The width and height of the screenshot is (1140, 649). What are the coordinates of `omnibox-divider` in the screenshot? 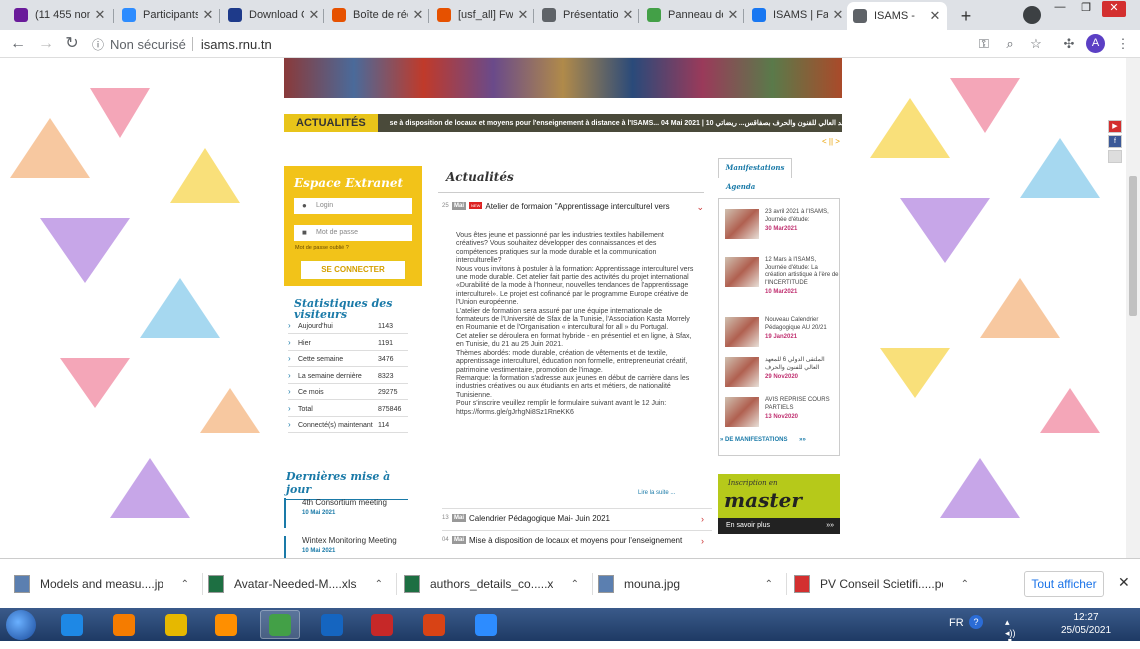 It's located at (192, 44).